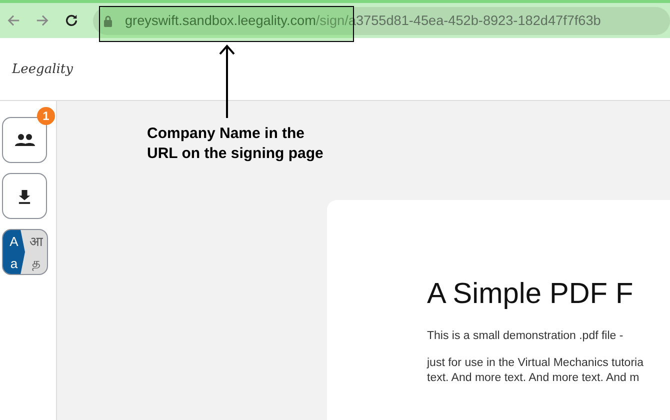 Image resolution: width=670 pixels, height=420 pixels. What do you see at coordinates (533, 378) in the screenshot?
I see `document-text: text. And more text. And more text. And m` at bounding box center [533, 378].